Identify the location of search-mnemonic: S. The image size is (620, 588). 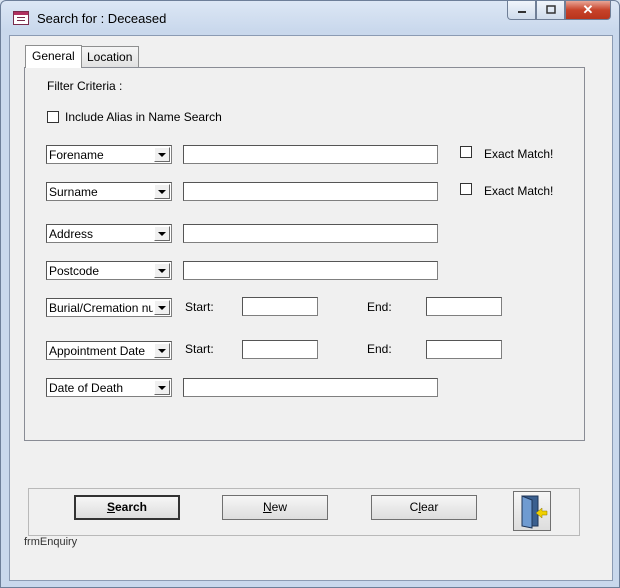
(110, 507).